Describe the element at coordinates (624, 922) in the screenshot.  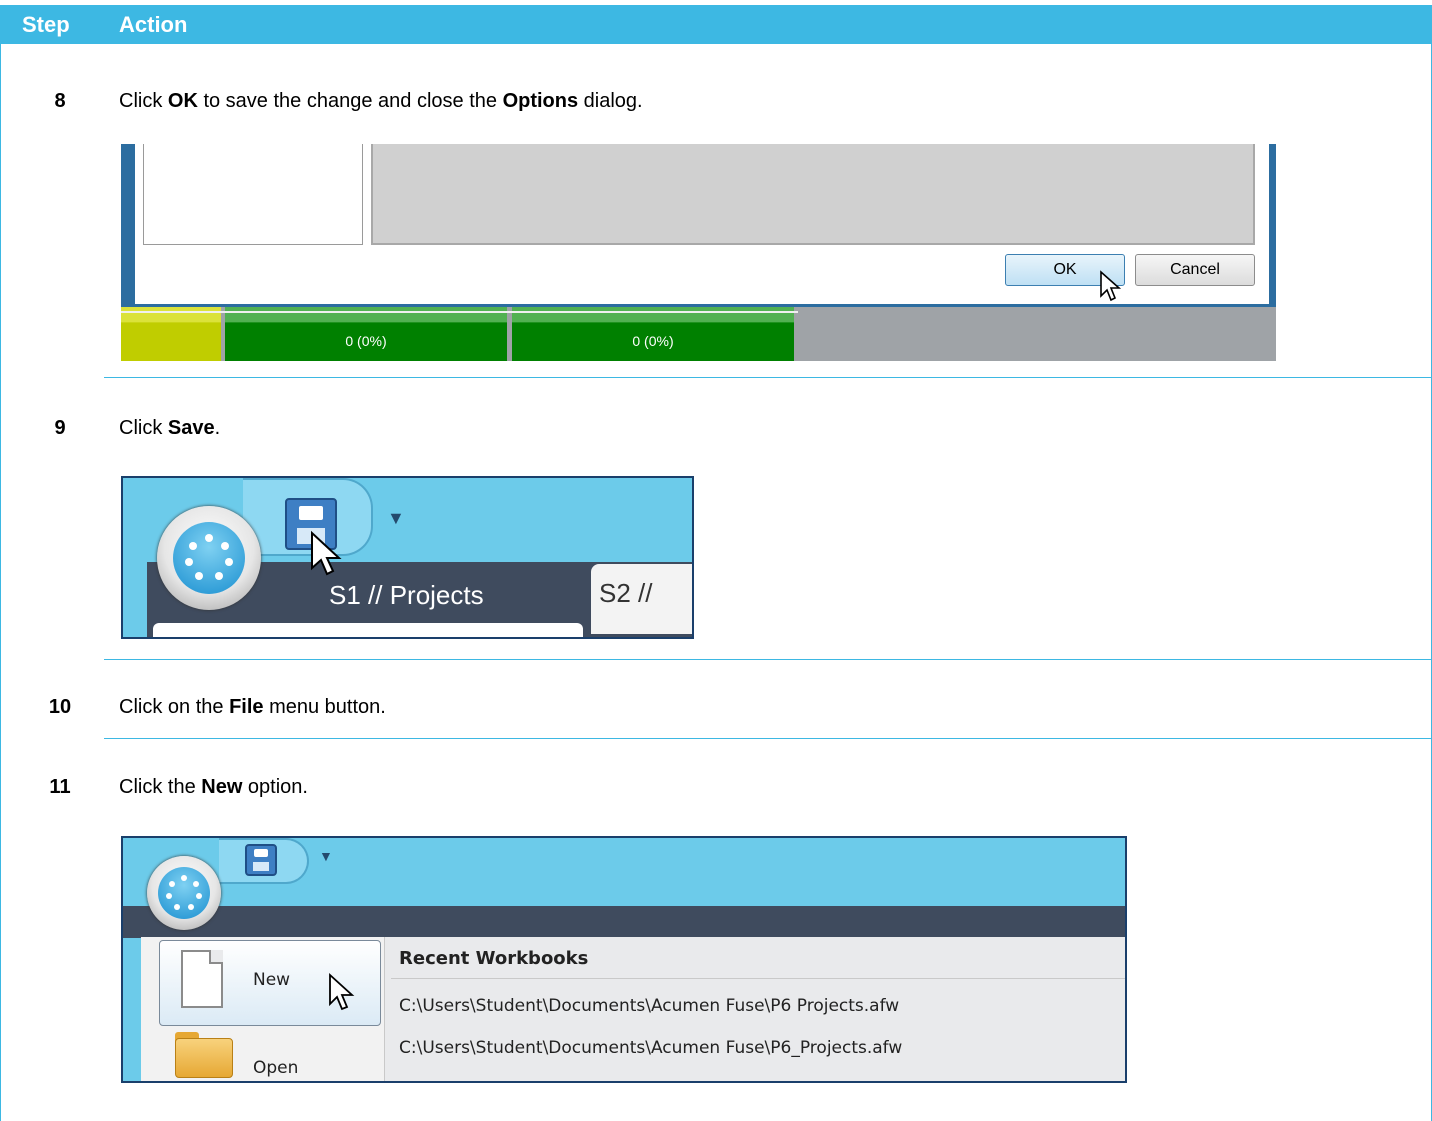
I see `ribbon-dark-band` at that location.